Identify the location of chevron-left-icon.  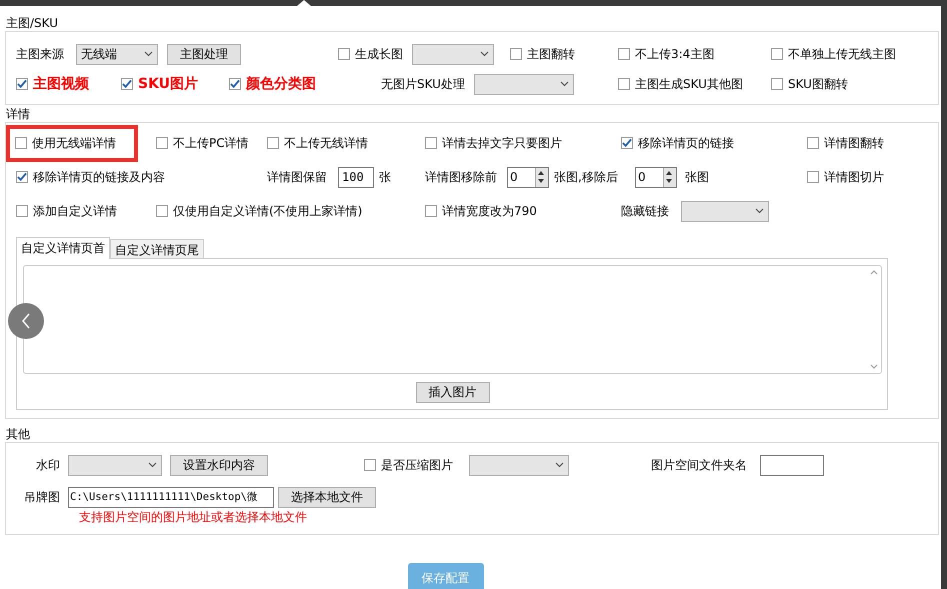
(26, 321).